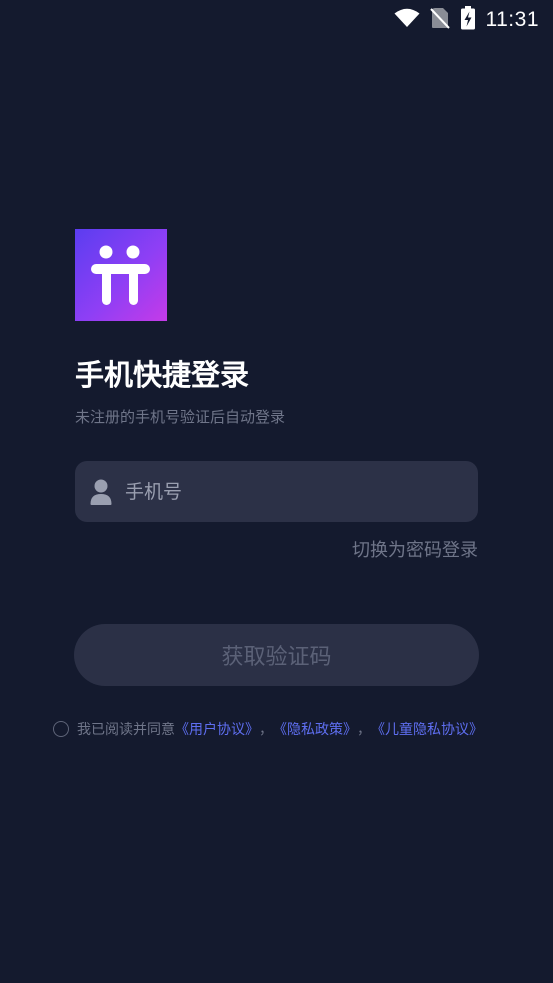 The width and height of the screenshot is (553, 983). I want to click on children-privacy-link: 《儿童隐私协议》, so click(427, 729).